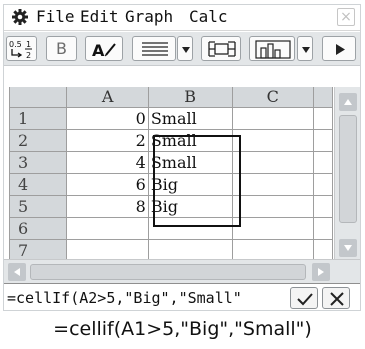 This screenshot has height=349, width=365. I want to click on scroll-left-button, so click(17, 272).